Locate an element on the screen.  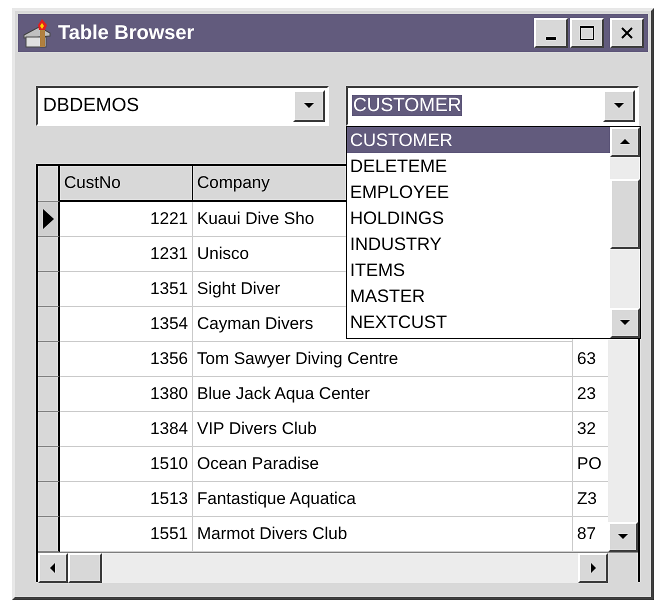
maximize-button is located at coordinates (587, 33).